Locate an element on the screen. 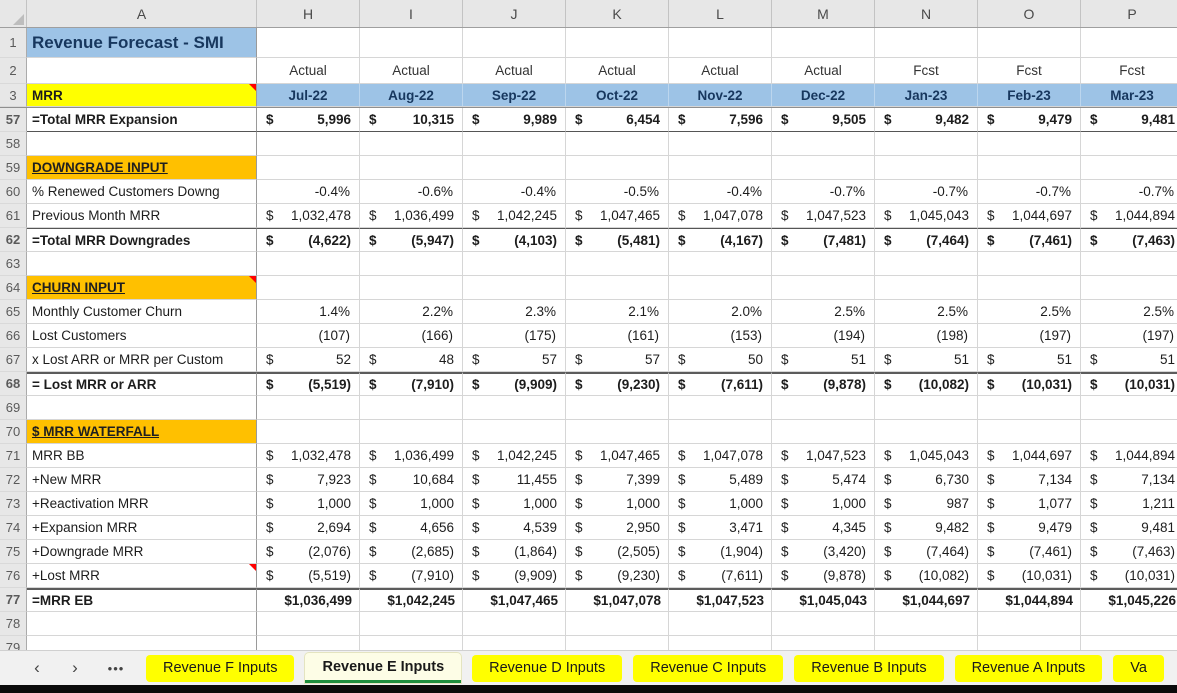 The height and width of the screenshot is (693, 1177). cell-P3: Mar-23 is located at coordinates (1129, 95).